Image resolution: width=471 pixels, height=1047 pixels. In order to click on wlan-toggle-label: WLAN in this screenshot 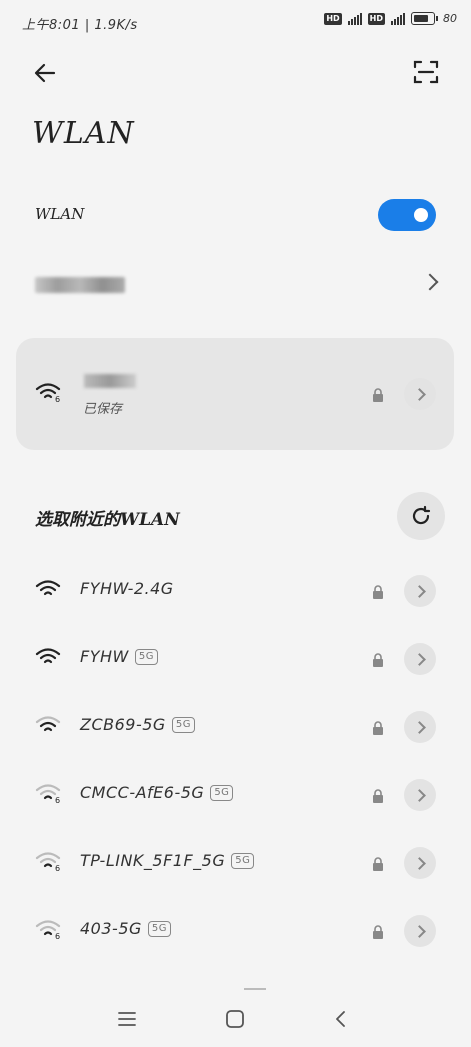, I will do `click(60, 214)`.